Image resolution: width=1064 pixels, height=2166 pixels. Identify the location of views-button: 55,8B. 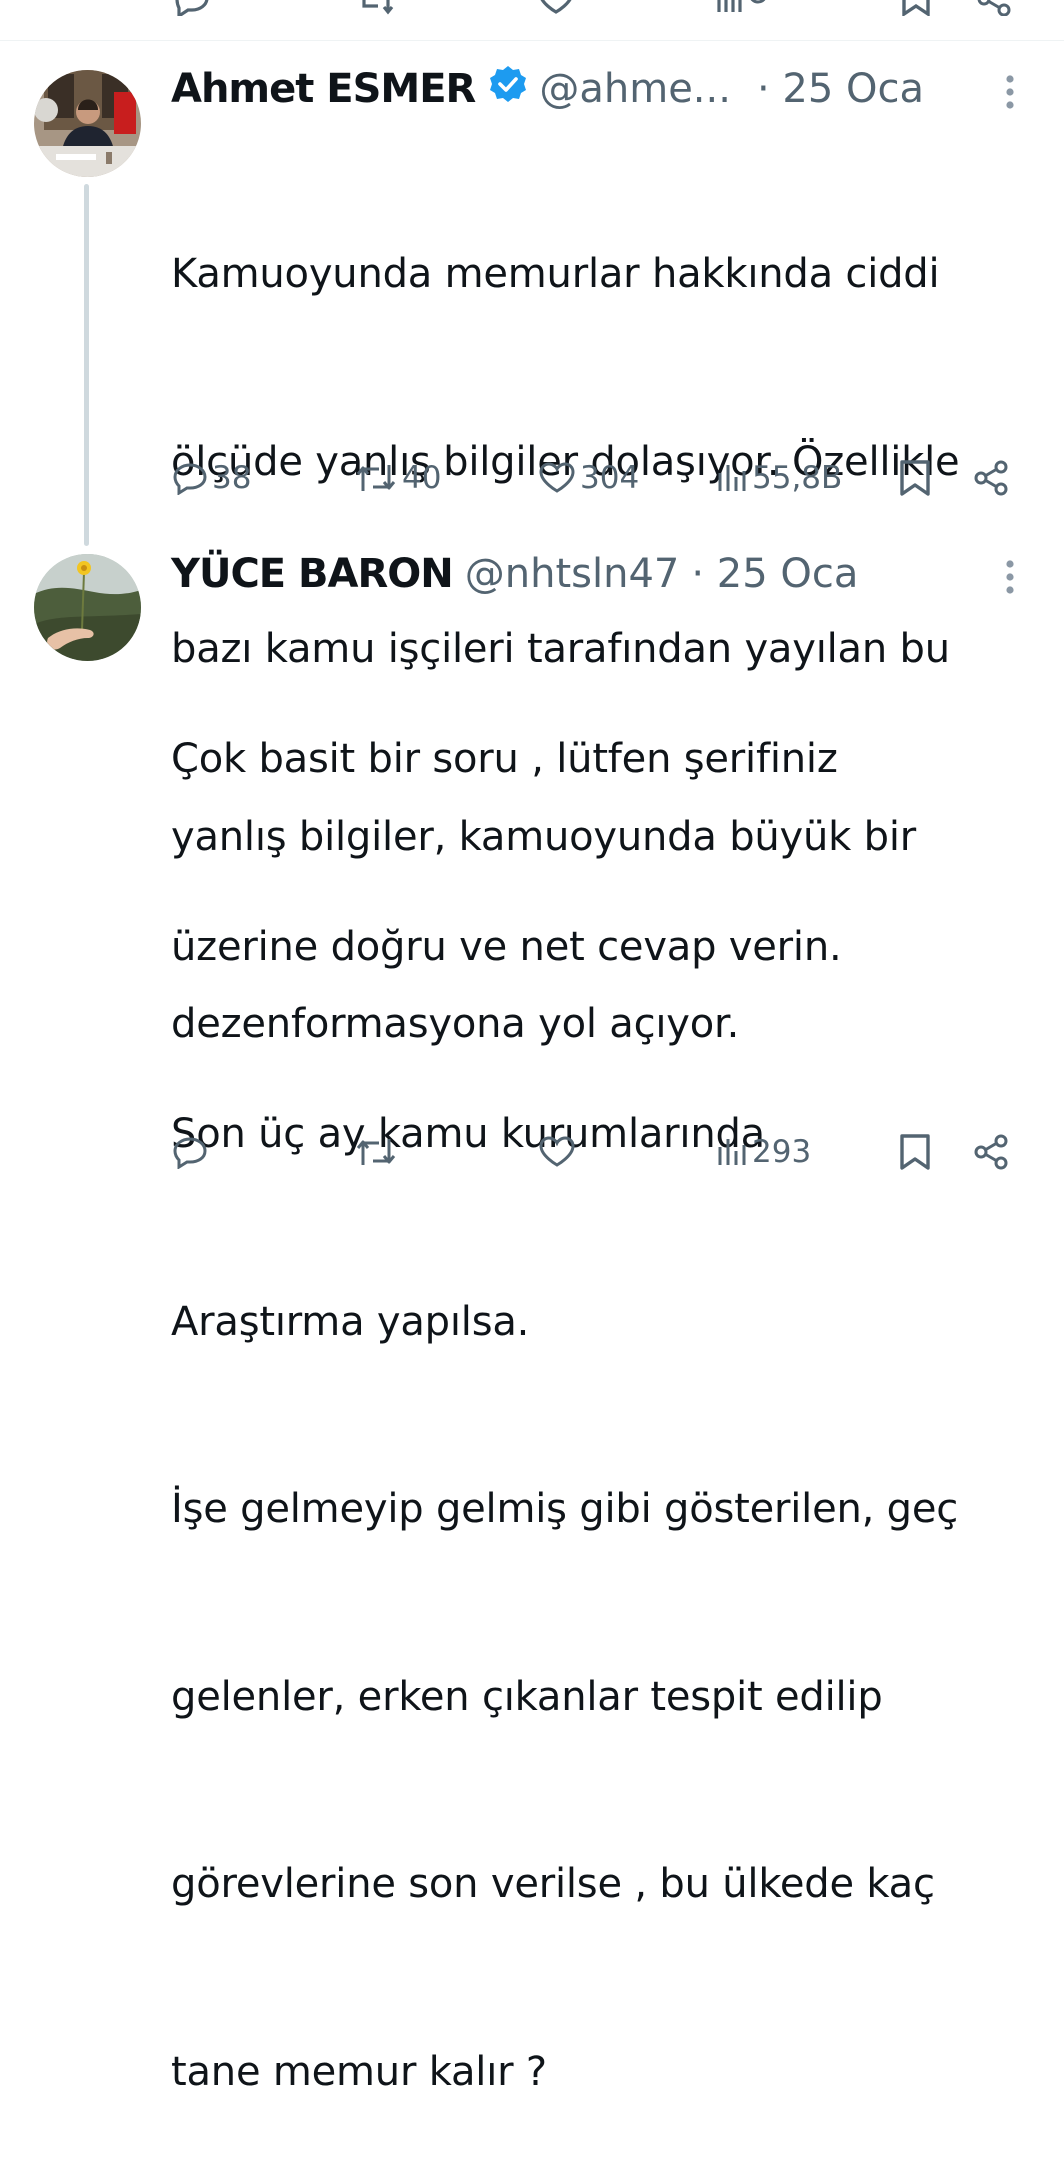
(779, 478).